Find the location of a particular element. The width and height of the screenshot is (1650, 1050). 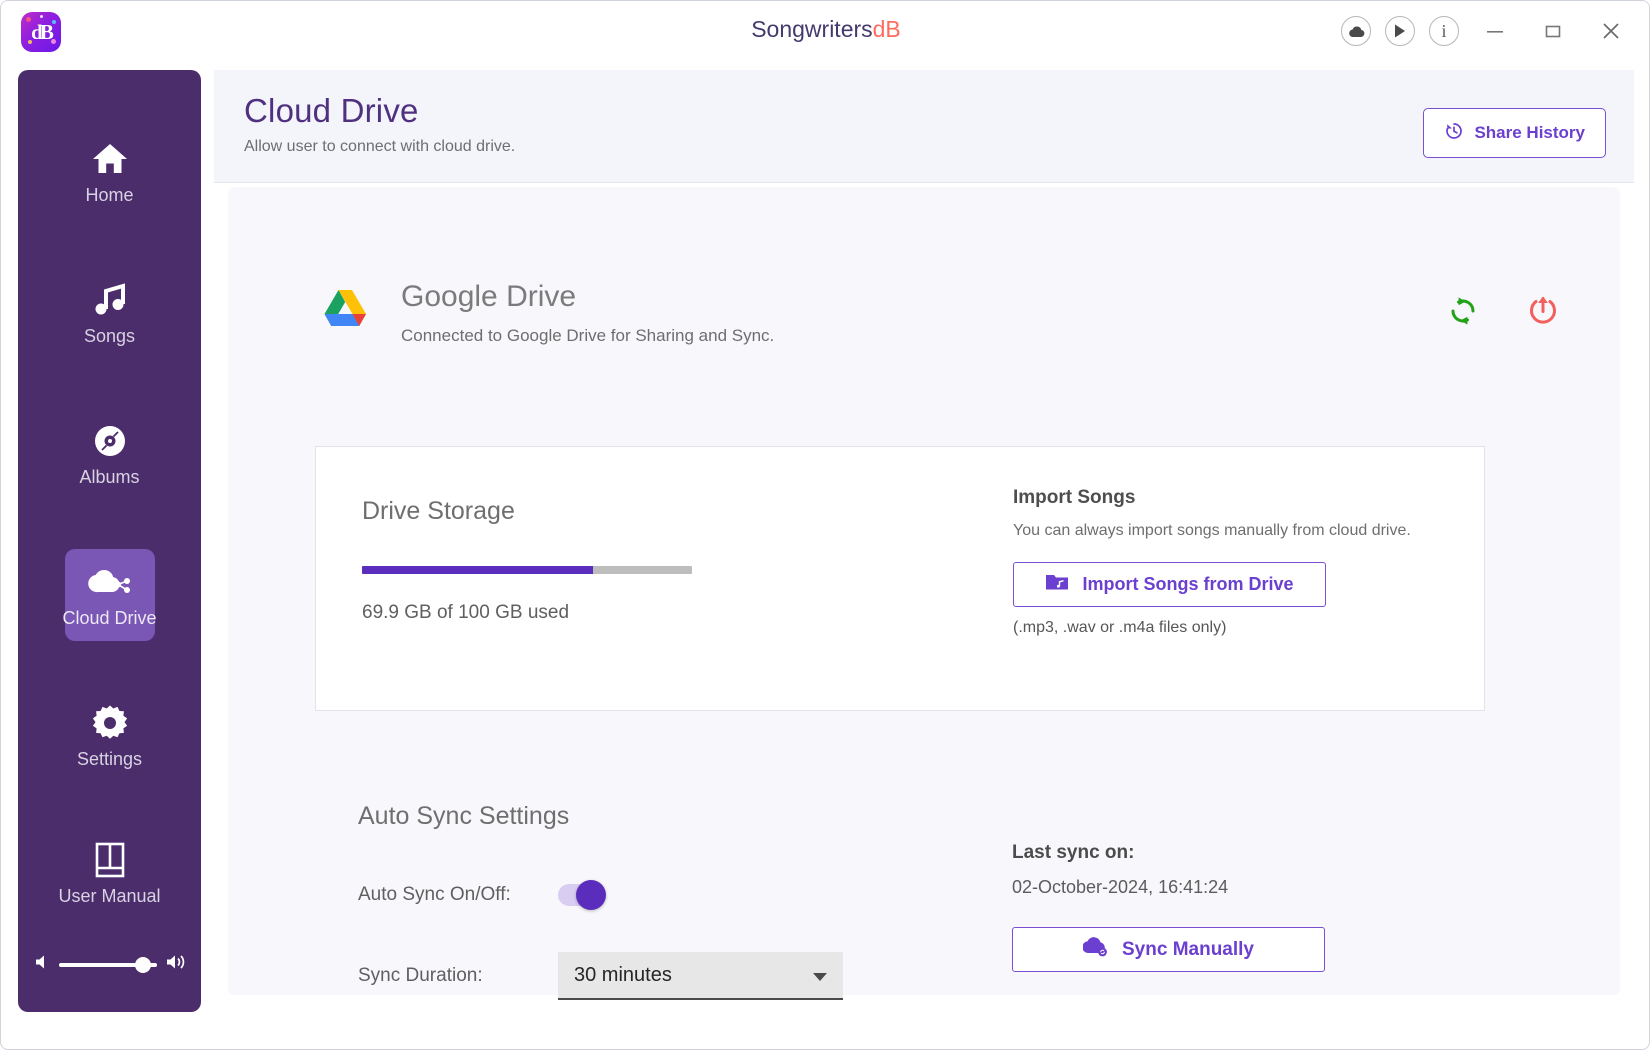

sidebar-item-user-manual: User Manual is located at coordinates (109, 873).